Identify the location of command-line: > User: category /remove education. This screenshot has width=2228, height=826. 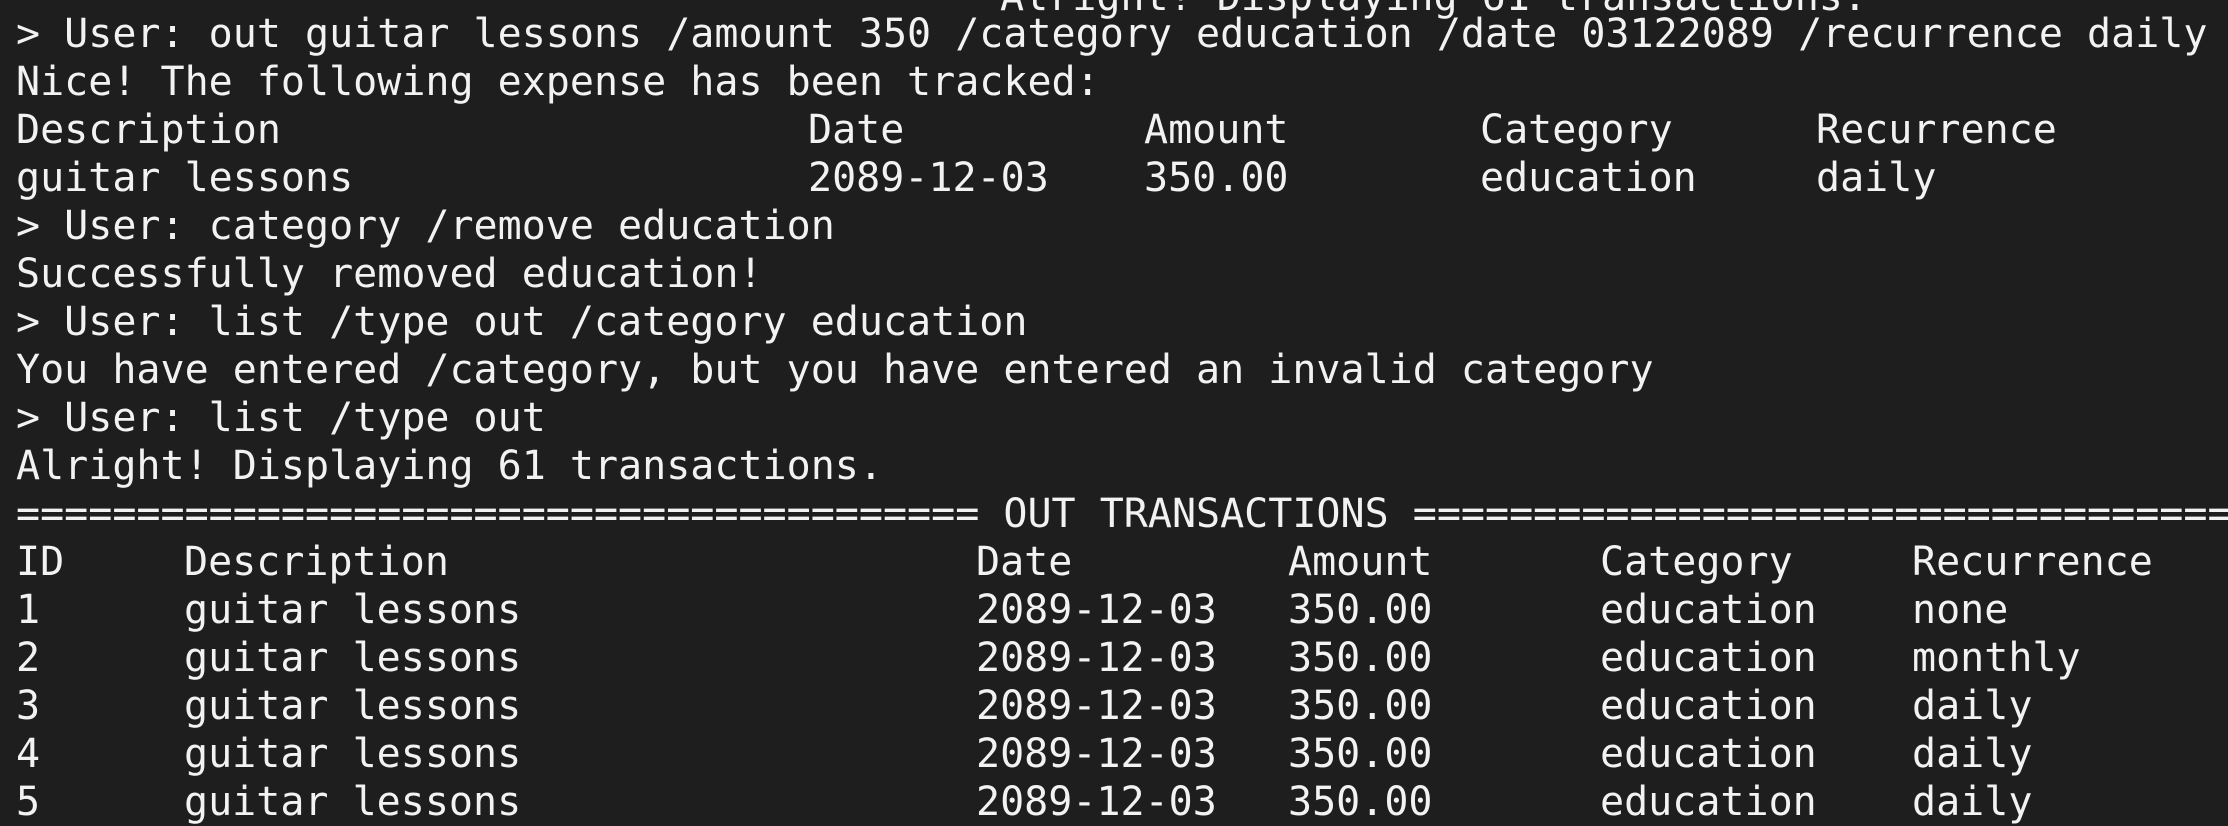
(425, 226).